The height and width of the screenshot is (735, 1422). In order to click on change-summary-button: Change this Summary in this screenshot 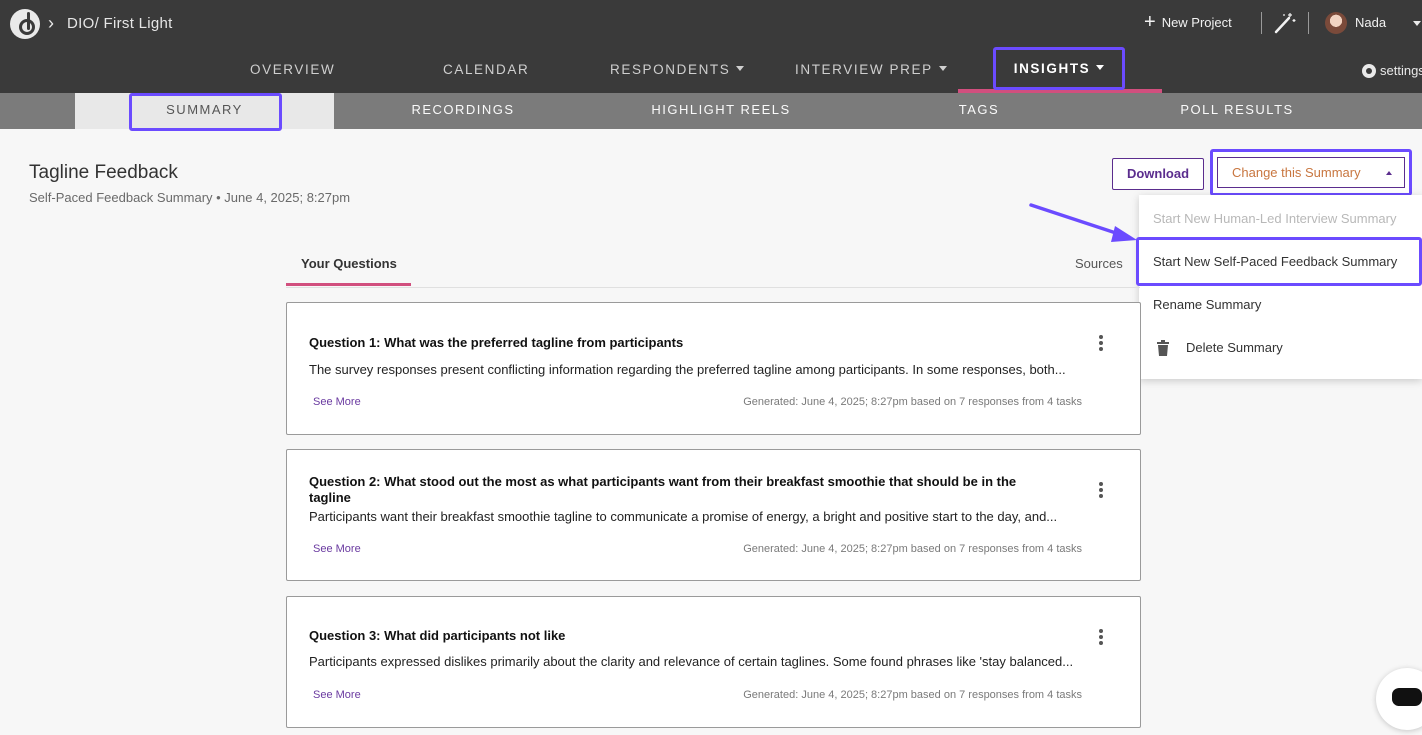, I will do `click(1311, 172)`.